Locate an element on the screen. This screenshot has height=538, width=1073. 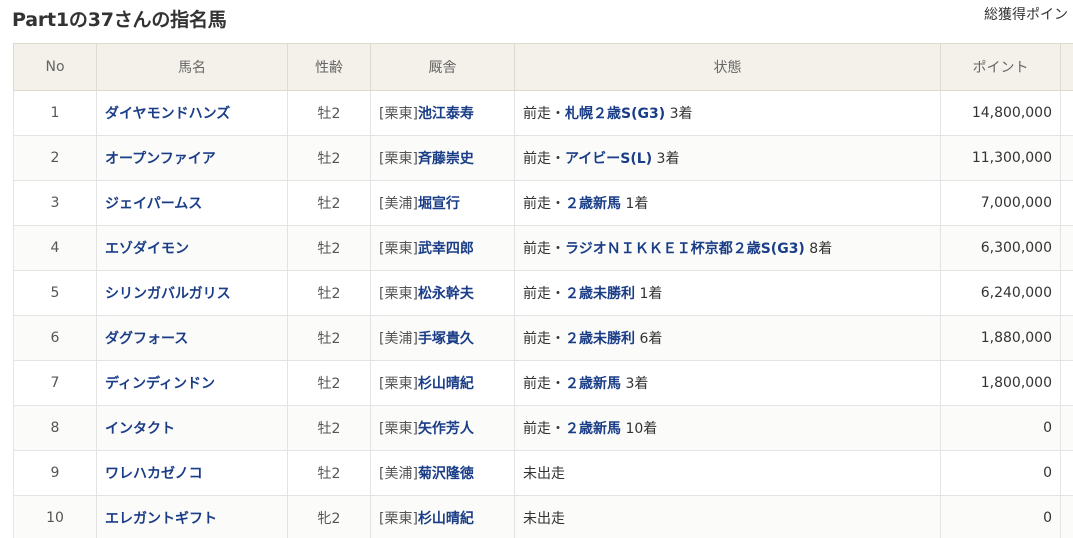
table-row: 6 ダグフォース 牡2 [美浦]手塚貴久 前走・２歳未勝利 6着 1,880,000 is located at coordinates (543, 338).